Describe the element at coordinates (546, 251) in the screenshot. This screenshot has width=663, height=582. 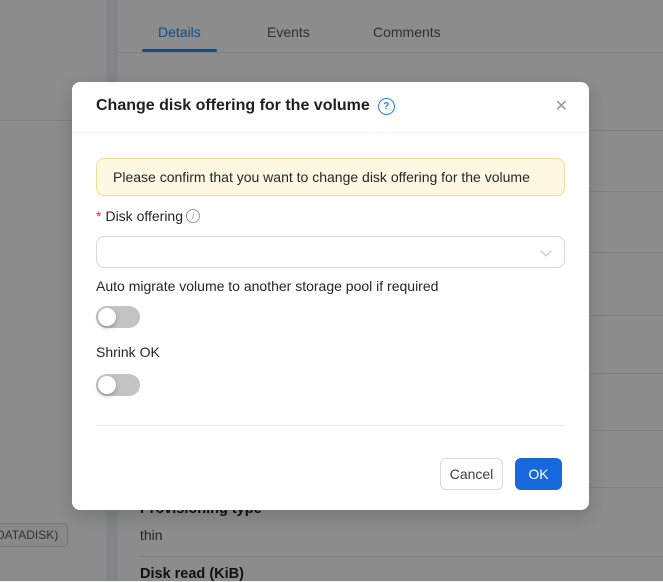
I see `chevron-down-icon` at that location.